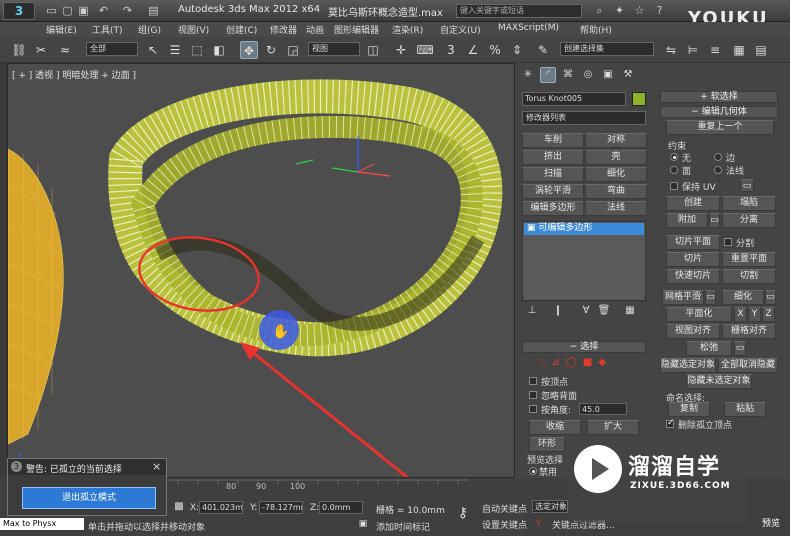 This screenshot has width=790, height=536. What do you see at coordinates (749, 203) in the screenshot?
I see `collapse-button: 塌陷` at bounding box center [749, 203].